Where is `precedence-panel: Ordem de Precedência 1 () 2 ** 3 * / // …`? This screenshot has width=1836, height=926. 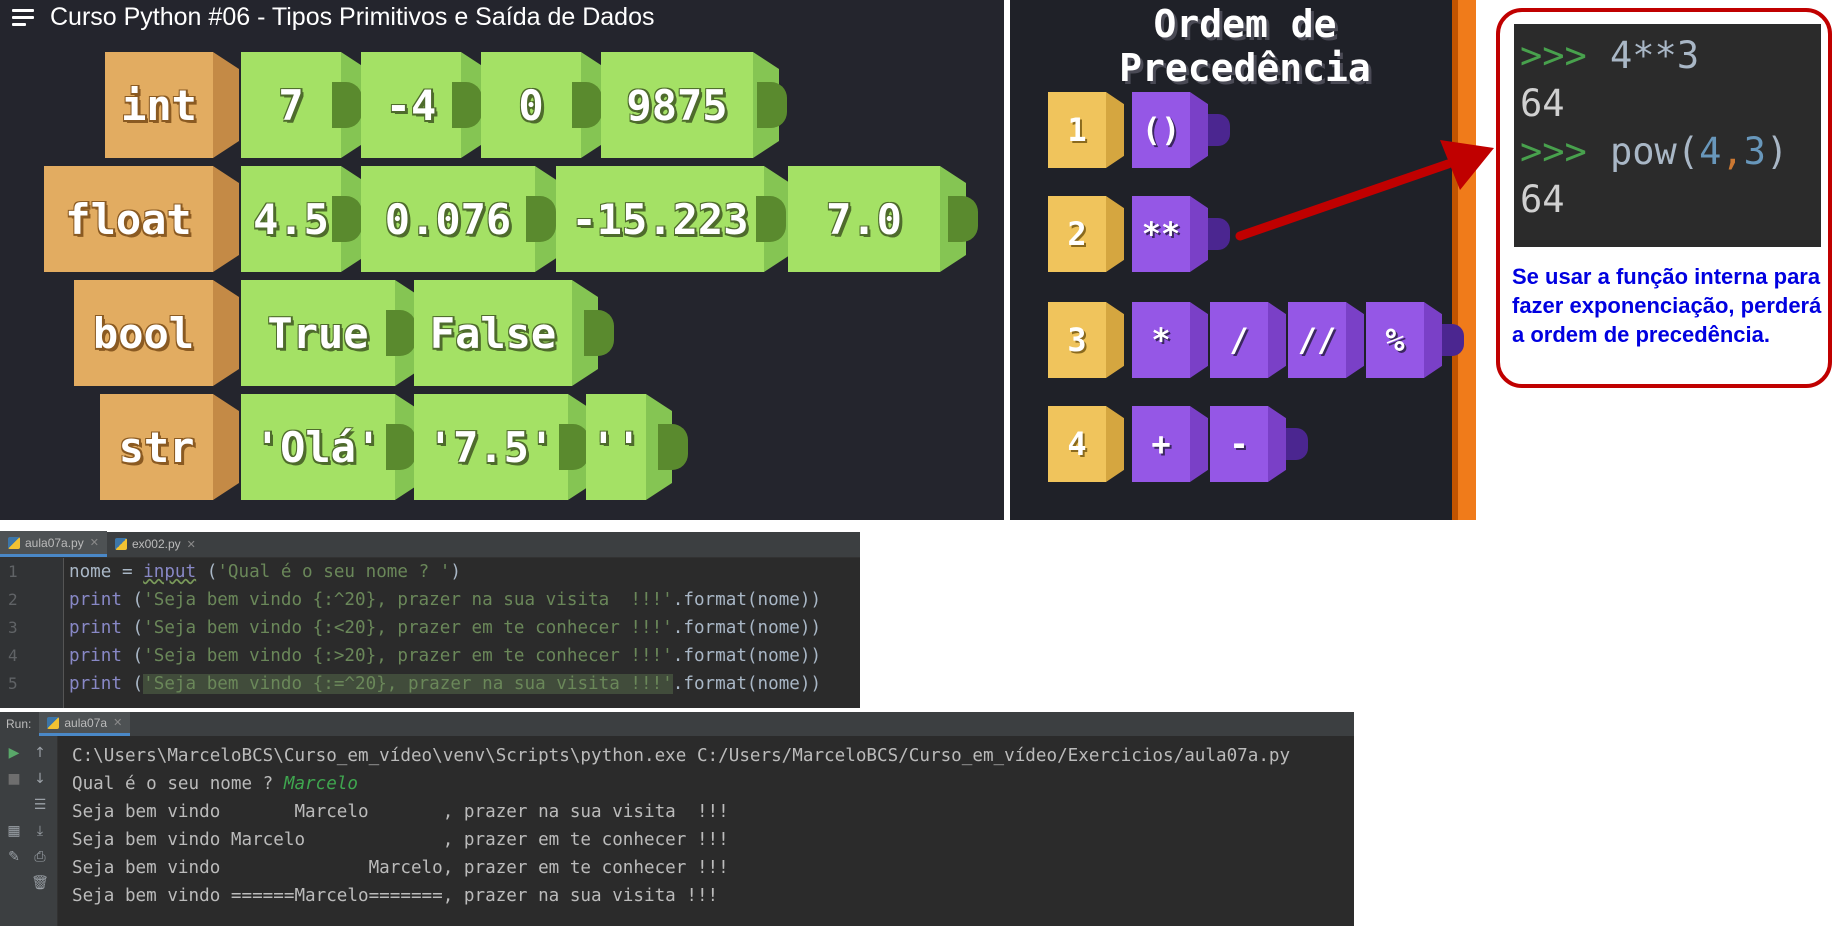
precedence-panel: Ordem de Precedência 1 () 2 ** 3 * / // … is located at coordinates (1243, 260).